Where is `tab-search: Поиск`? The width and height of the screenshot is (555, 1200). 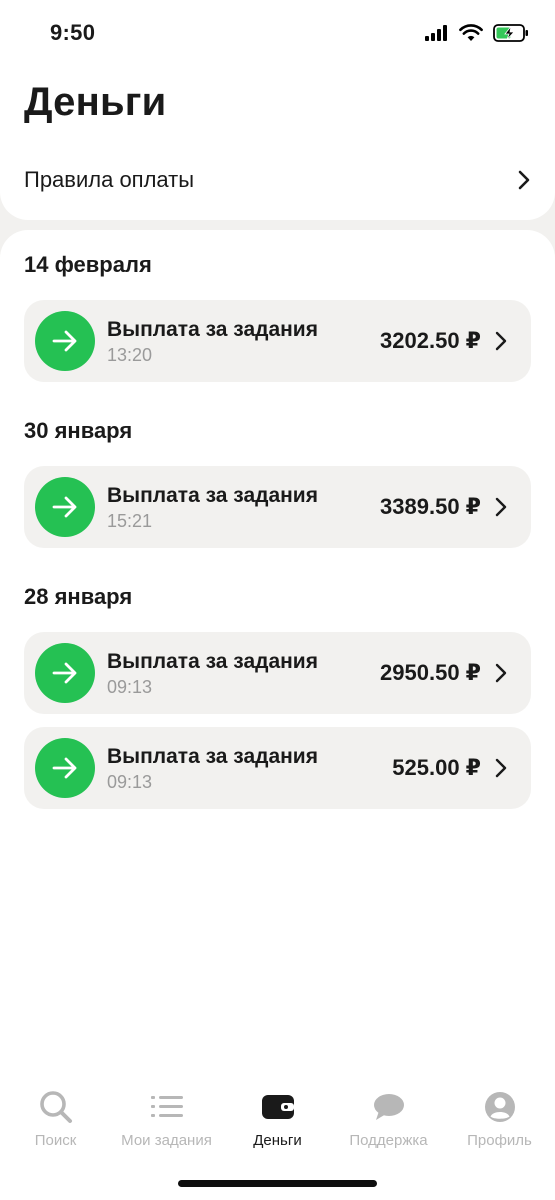 tab-search: Поиск is located at coordinates (55, 1120).